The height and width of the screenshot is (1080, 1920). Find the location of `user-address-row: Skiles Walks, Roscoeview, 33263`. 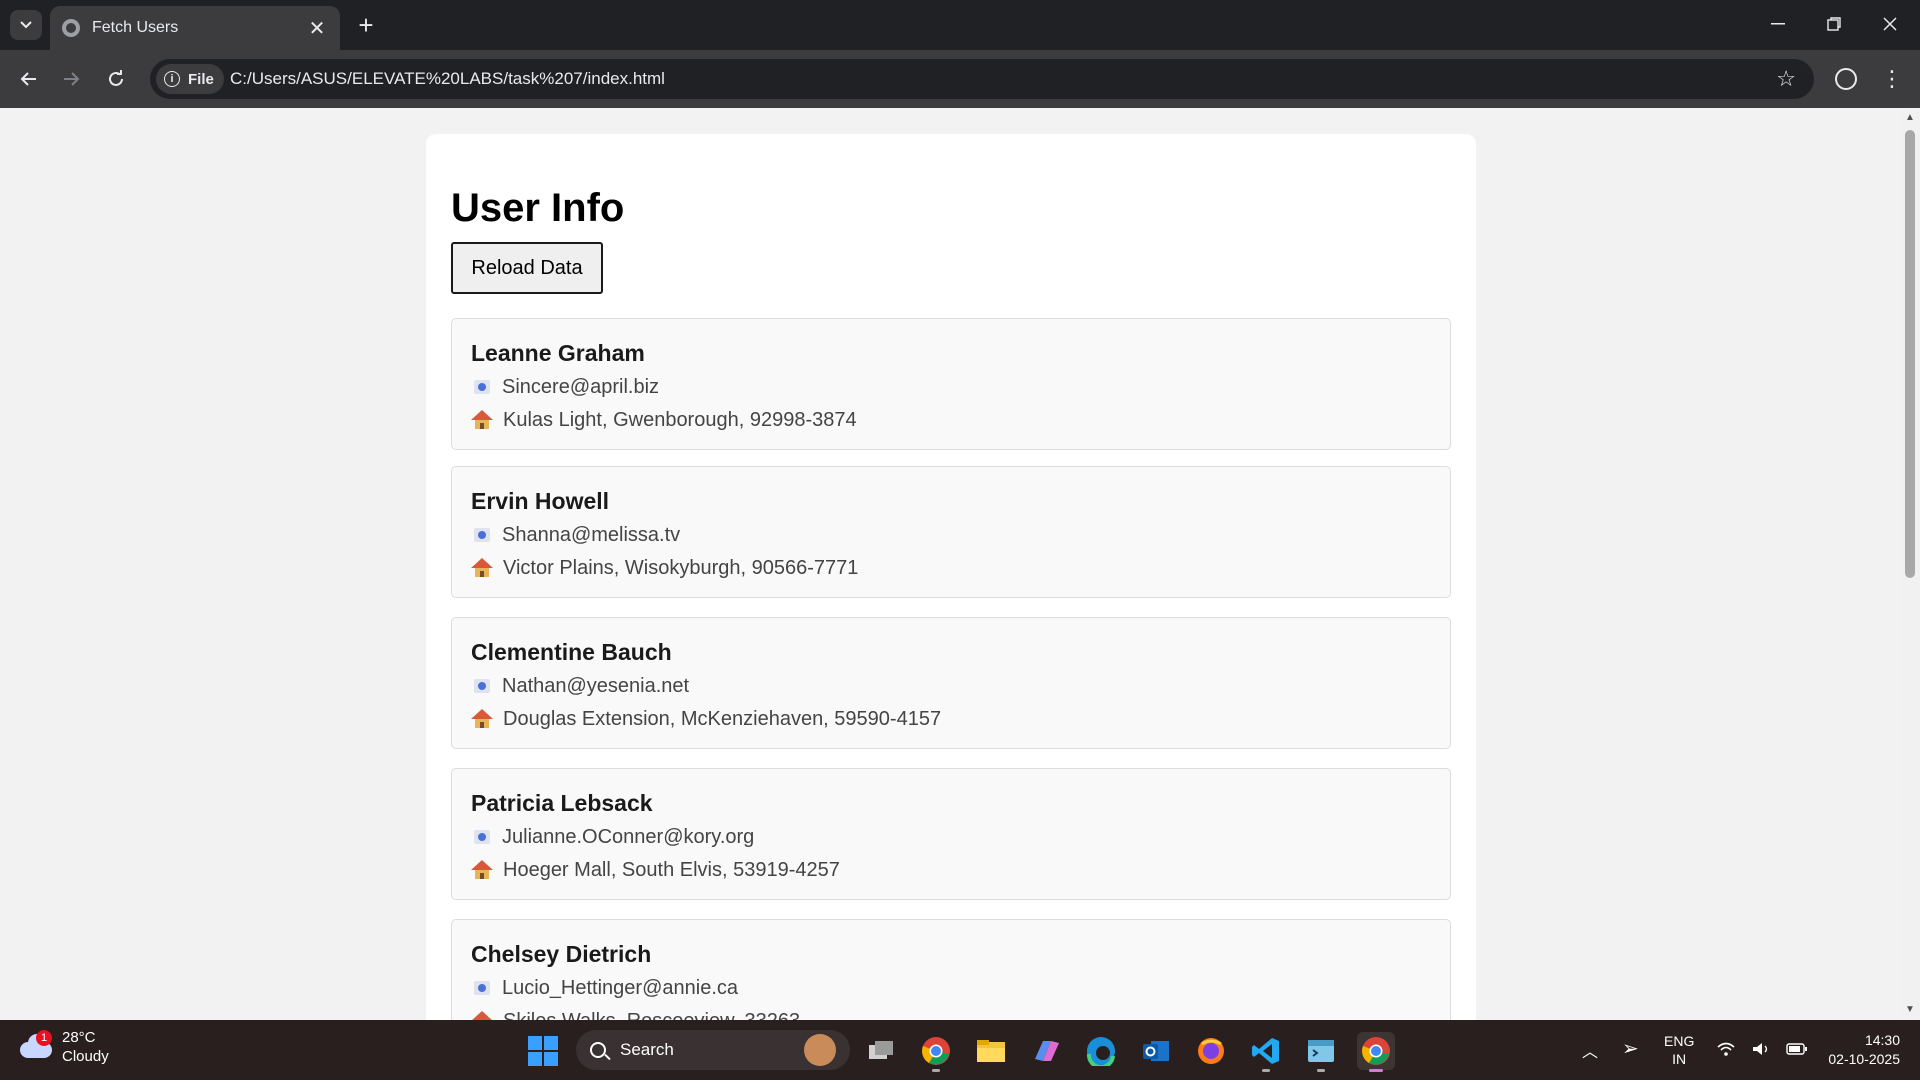

user-address-row: Skiles Walks, Roscoeview, 33263 is located at coordinates (951, 1014).